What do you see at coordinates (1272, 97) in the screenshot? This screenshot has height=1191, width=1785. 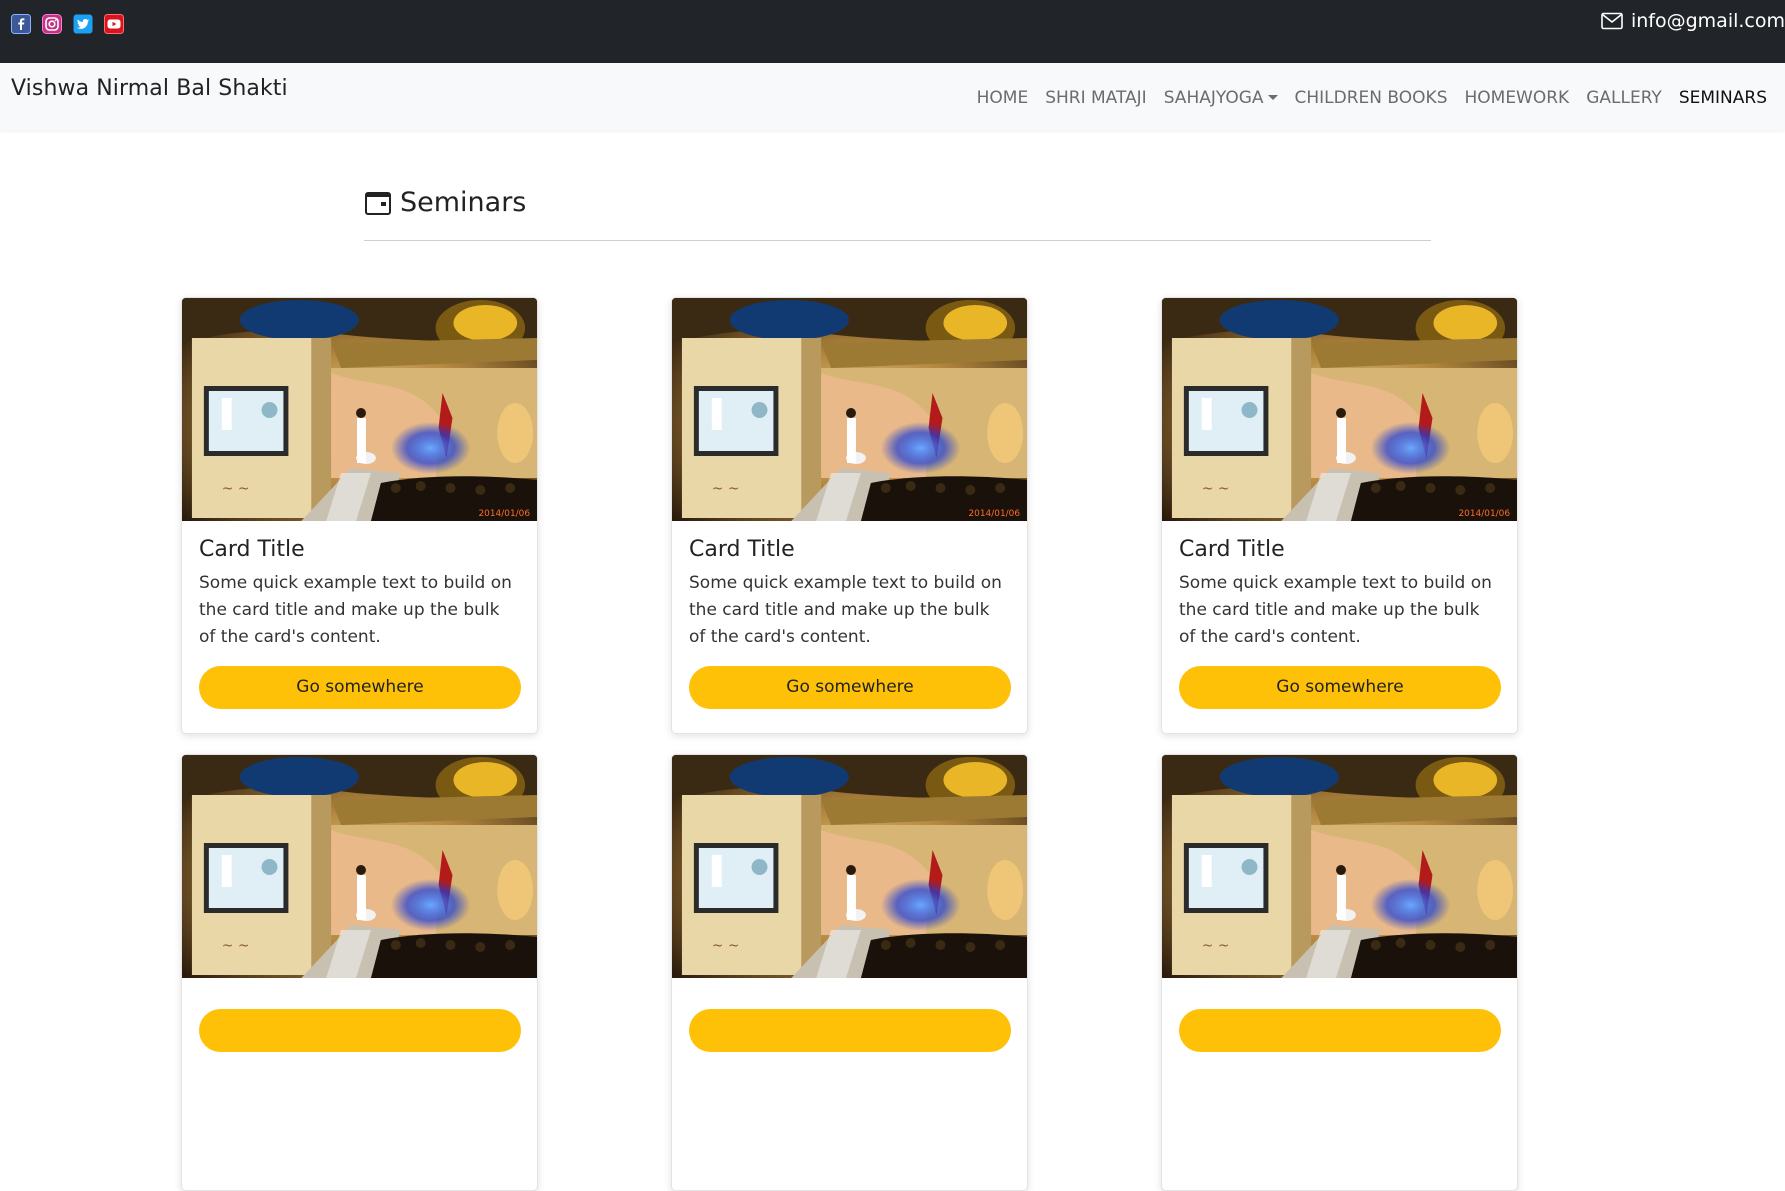 I see `chevron-down-icon` at bounding box center [1272, 97].